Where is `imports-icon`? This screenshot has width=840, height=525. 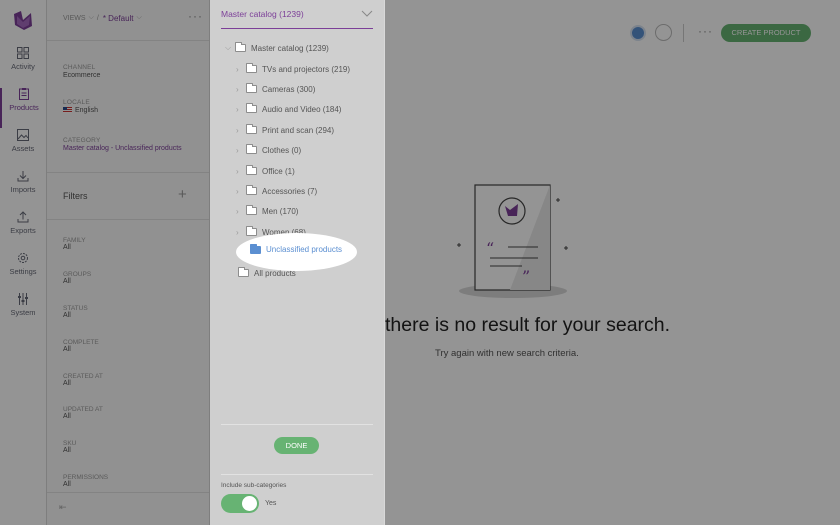 imports-icon is located at coordinates (23, 176).